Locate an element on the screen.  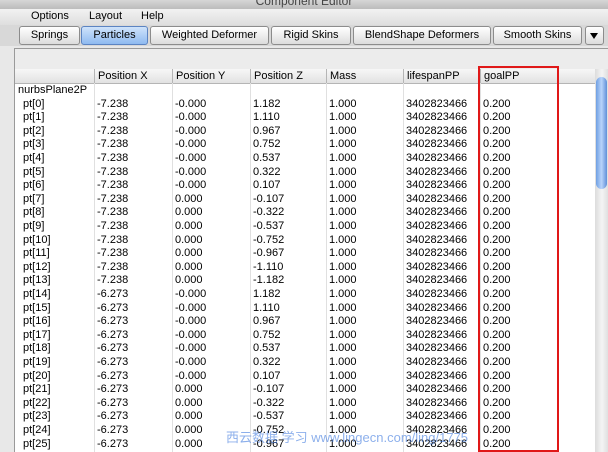
column-header-position-x: Position X is located at coordinates (133, 76).